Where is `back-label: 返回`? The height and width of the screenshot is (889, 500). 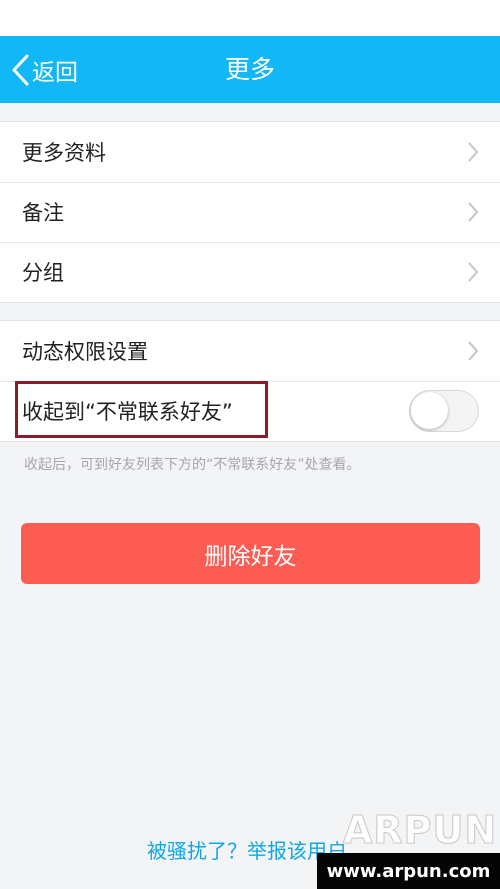
back-label: 返回 is located at coordinates (55, 72).